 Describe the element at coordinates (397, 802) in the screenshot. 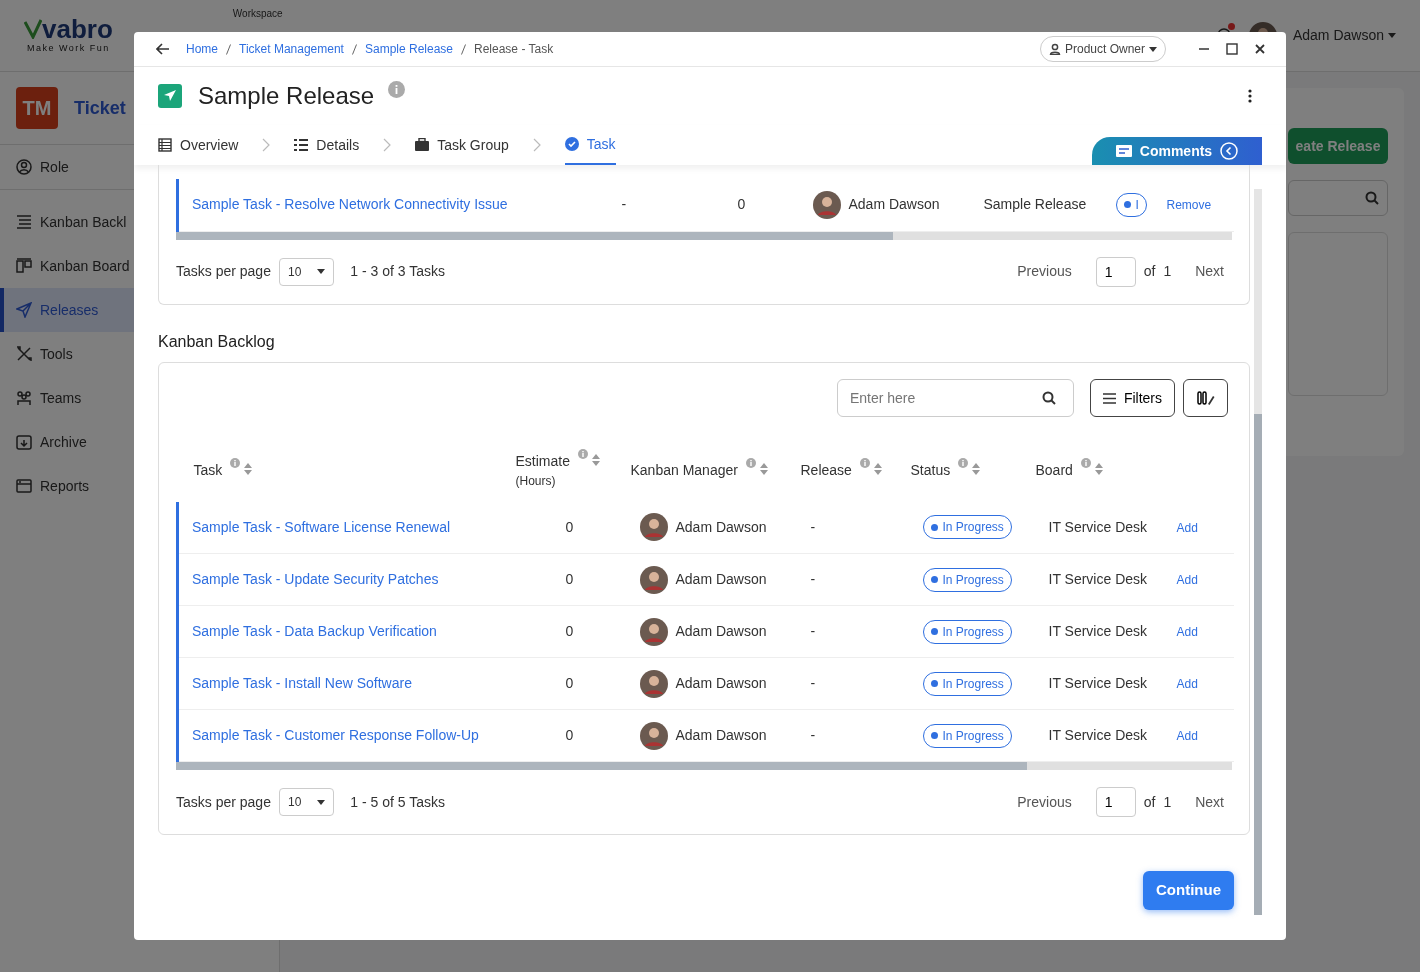

I see `range-label: 1 - 5 of 5 Tasks` at that location.